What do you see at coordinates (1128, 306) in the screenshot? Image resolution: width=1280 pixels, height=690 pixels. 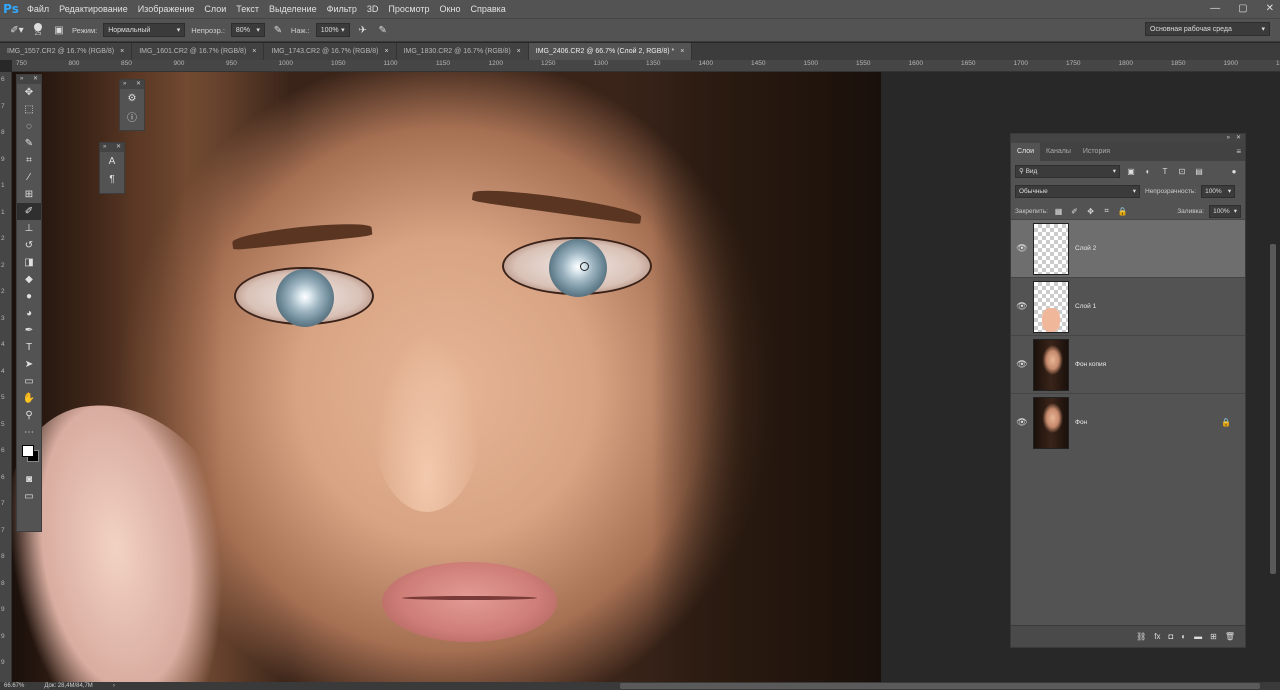 I see `layer-row: 👁 Слой 1` at bounding box center [1128, 306].